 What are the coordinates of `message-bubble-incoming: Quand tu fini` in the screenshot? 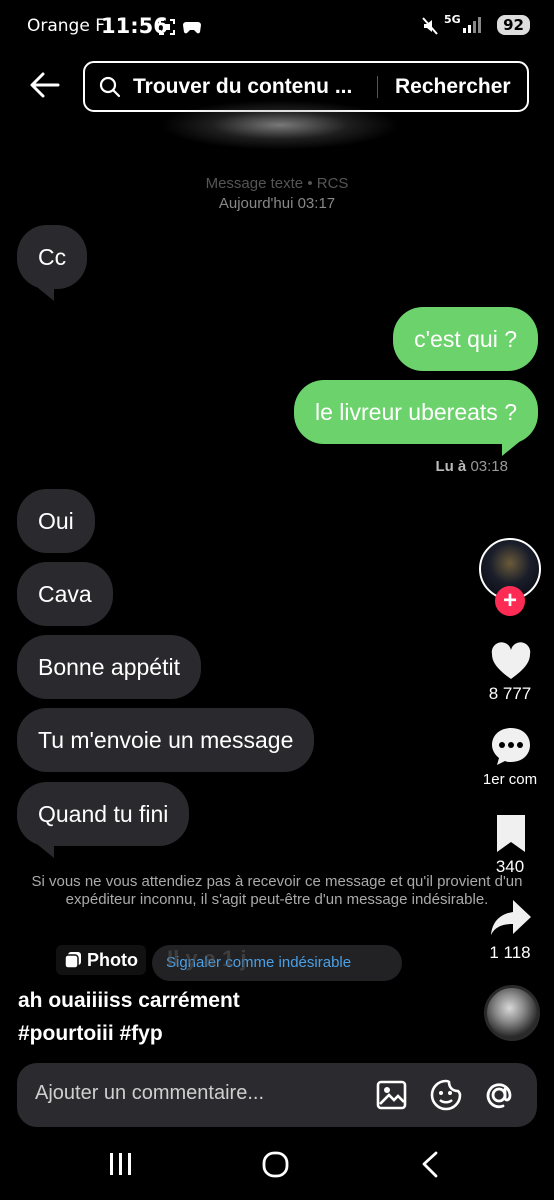 It's located at (103, 814).